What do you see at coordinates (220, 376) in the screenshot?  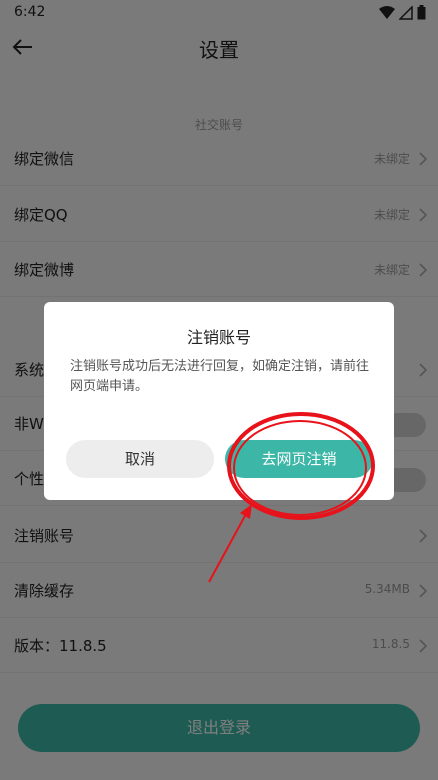 I see `dialog-message: 注销账号成功后无法进行回复，如确定注销，请前往网页端申请。` at bounding box center [220, 376].